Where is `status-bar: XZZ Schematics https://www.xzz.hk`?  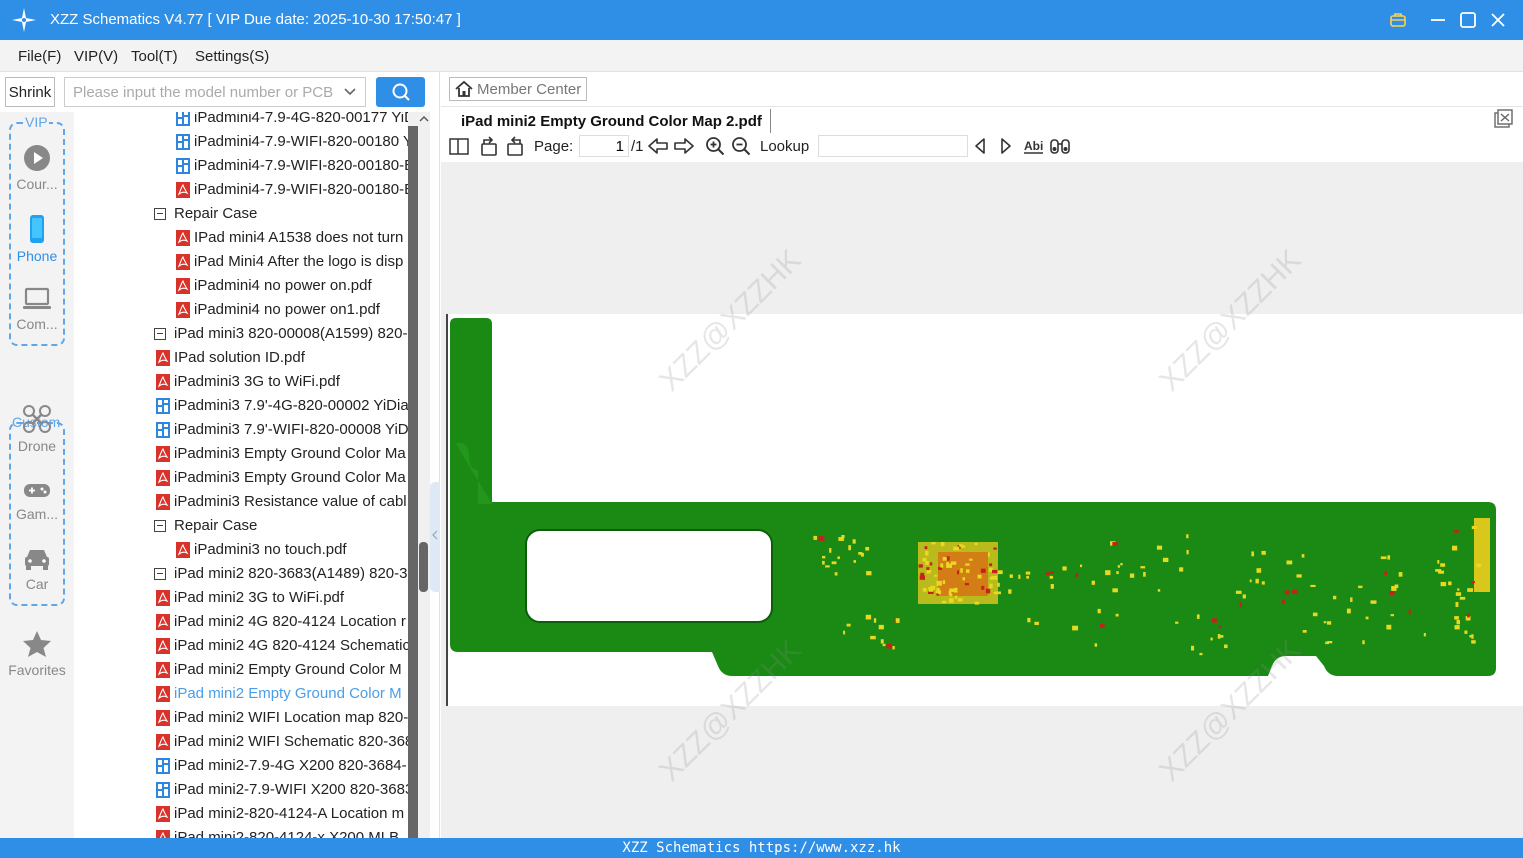
status-bar: XZZ Schematics https://www.xzz.hk is located at coordinates (761, 848).